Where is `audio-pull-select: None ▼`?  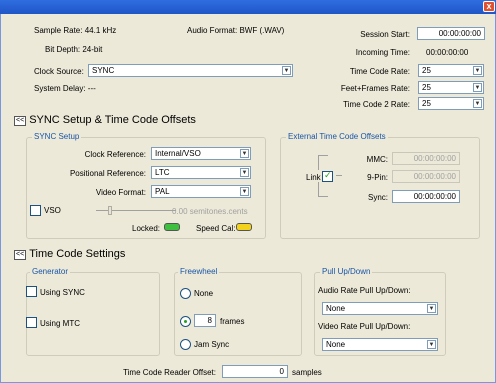 audio-pull-select: None ▼ is located at coordinates (380, 308).